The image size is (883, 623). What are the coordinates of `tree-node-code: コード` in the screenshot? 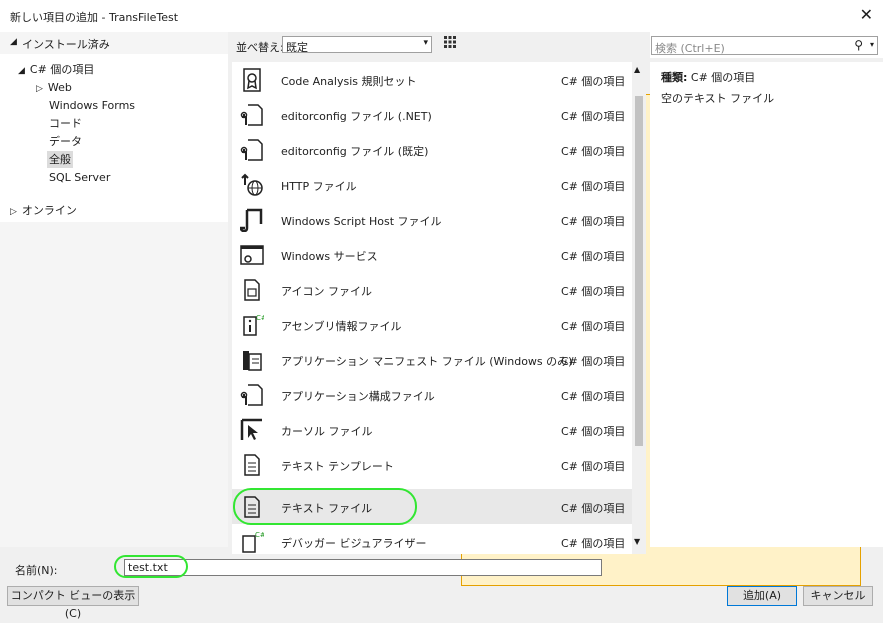 It's located at (65, 123).